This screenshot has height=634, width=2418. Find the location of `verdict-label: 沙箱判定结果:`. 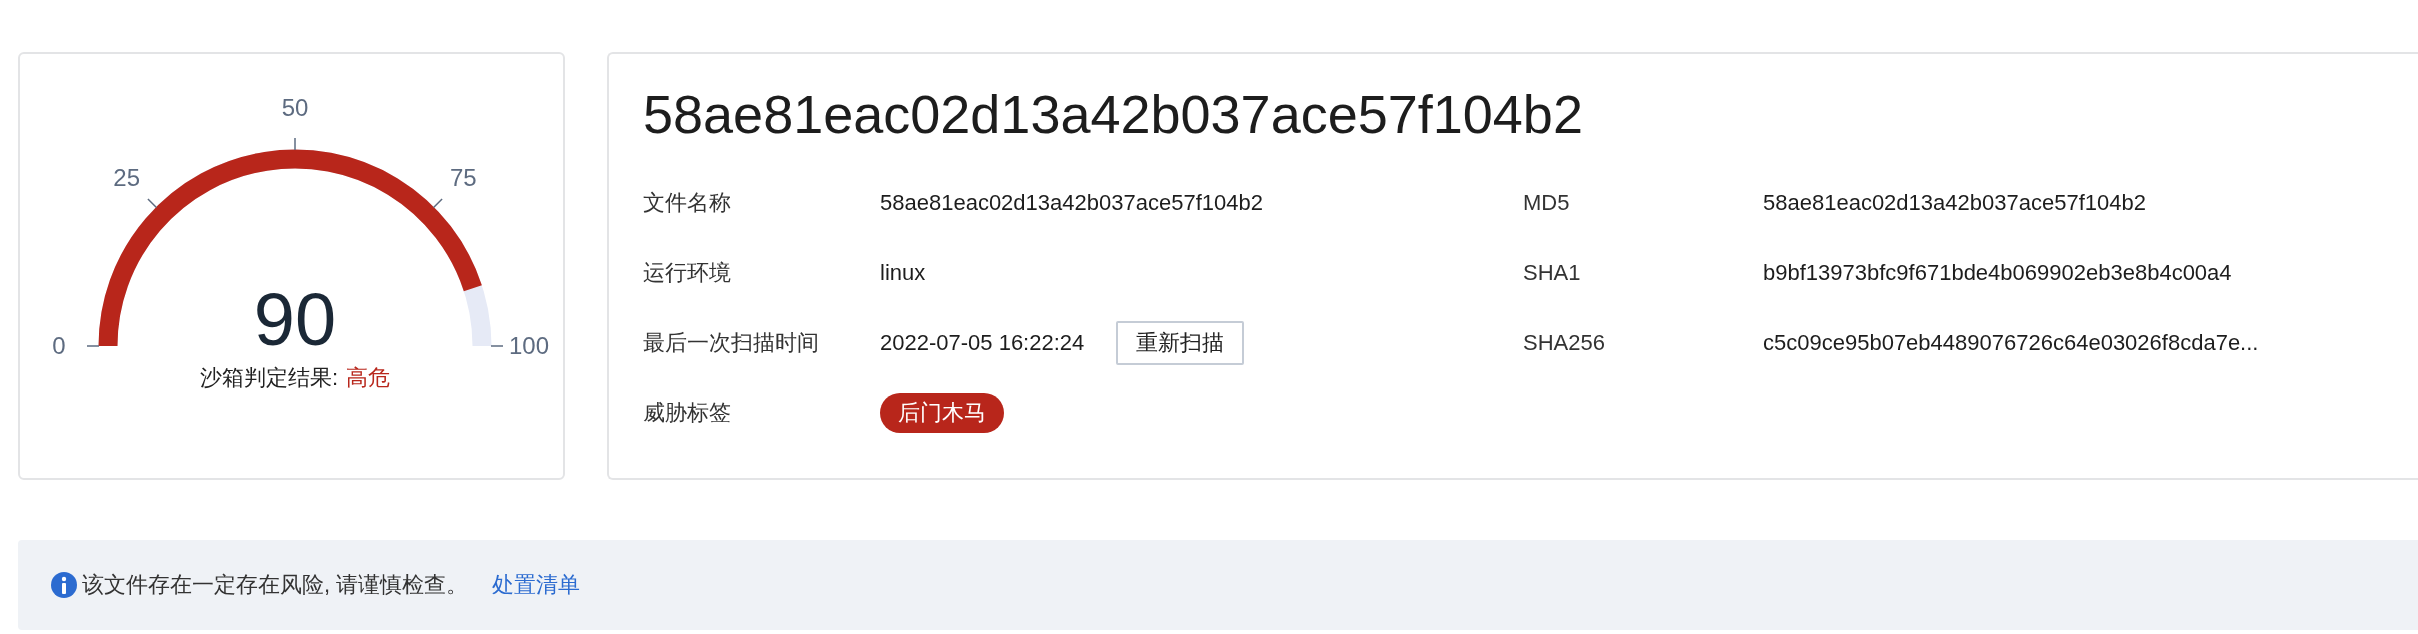

verdict-label: 沙箱判定结果: is located at coordinates (269, 377).